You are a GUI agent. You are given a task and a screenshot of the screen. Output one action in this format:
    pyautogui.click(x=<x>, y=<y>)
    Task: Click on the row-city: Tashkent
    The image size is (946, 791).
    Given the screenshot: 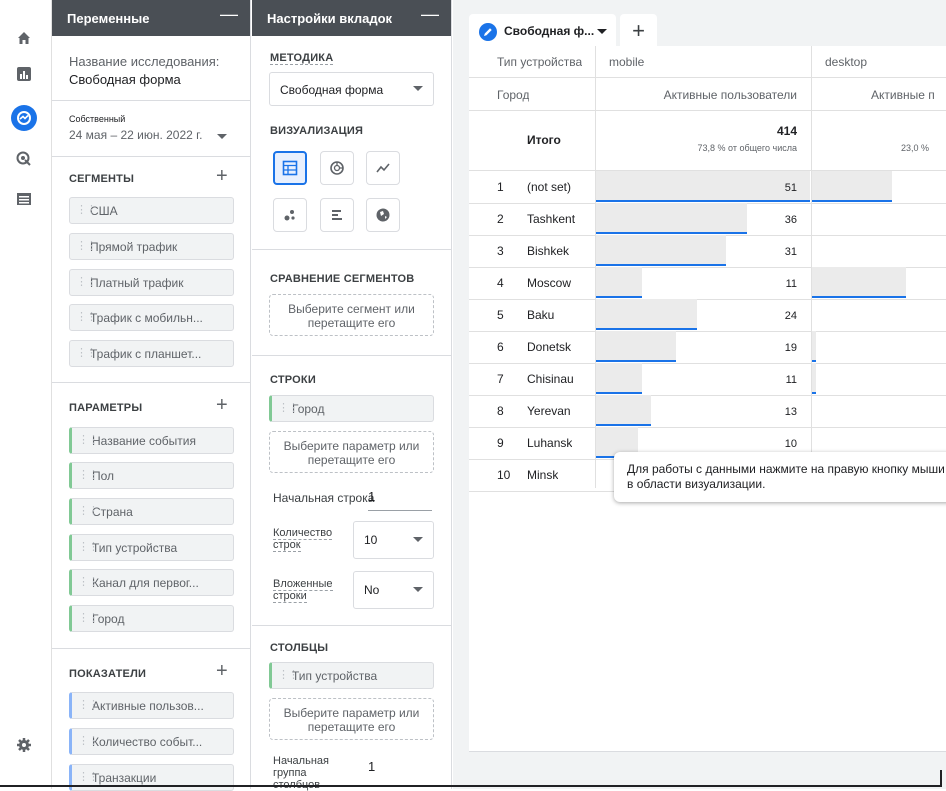 What is the action you would take?
    pyautogui.click(x=551, y=219)
    